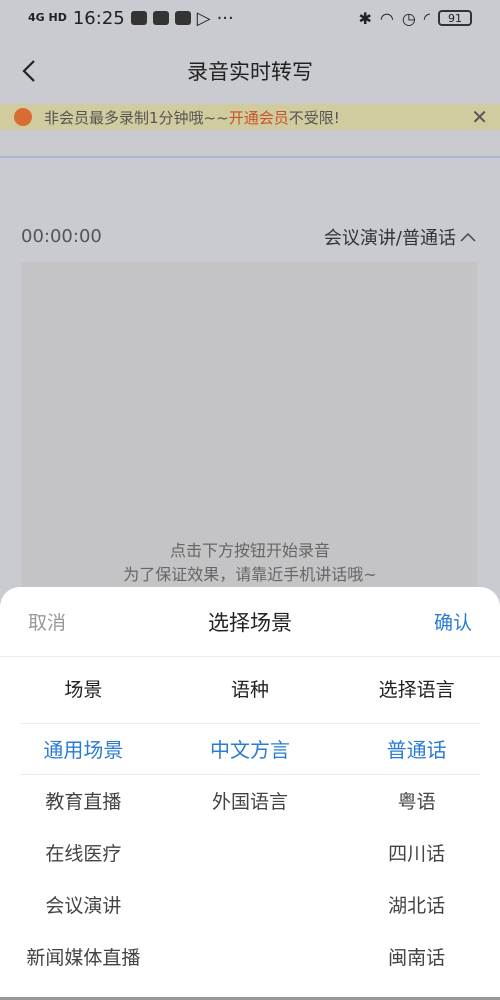 Image resolution: width=500 pixels, height=1000 pixels. I want to click on scene-column: 通用场景 教育直播 在线医疗 会议演讲 新闻媒体直播, so click(83, 855).